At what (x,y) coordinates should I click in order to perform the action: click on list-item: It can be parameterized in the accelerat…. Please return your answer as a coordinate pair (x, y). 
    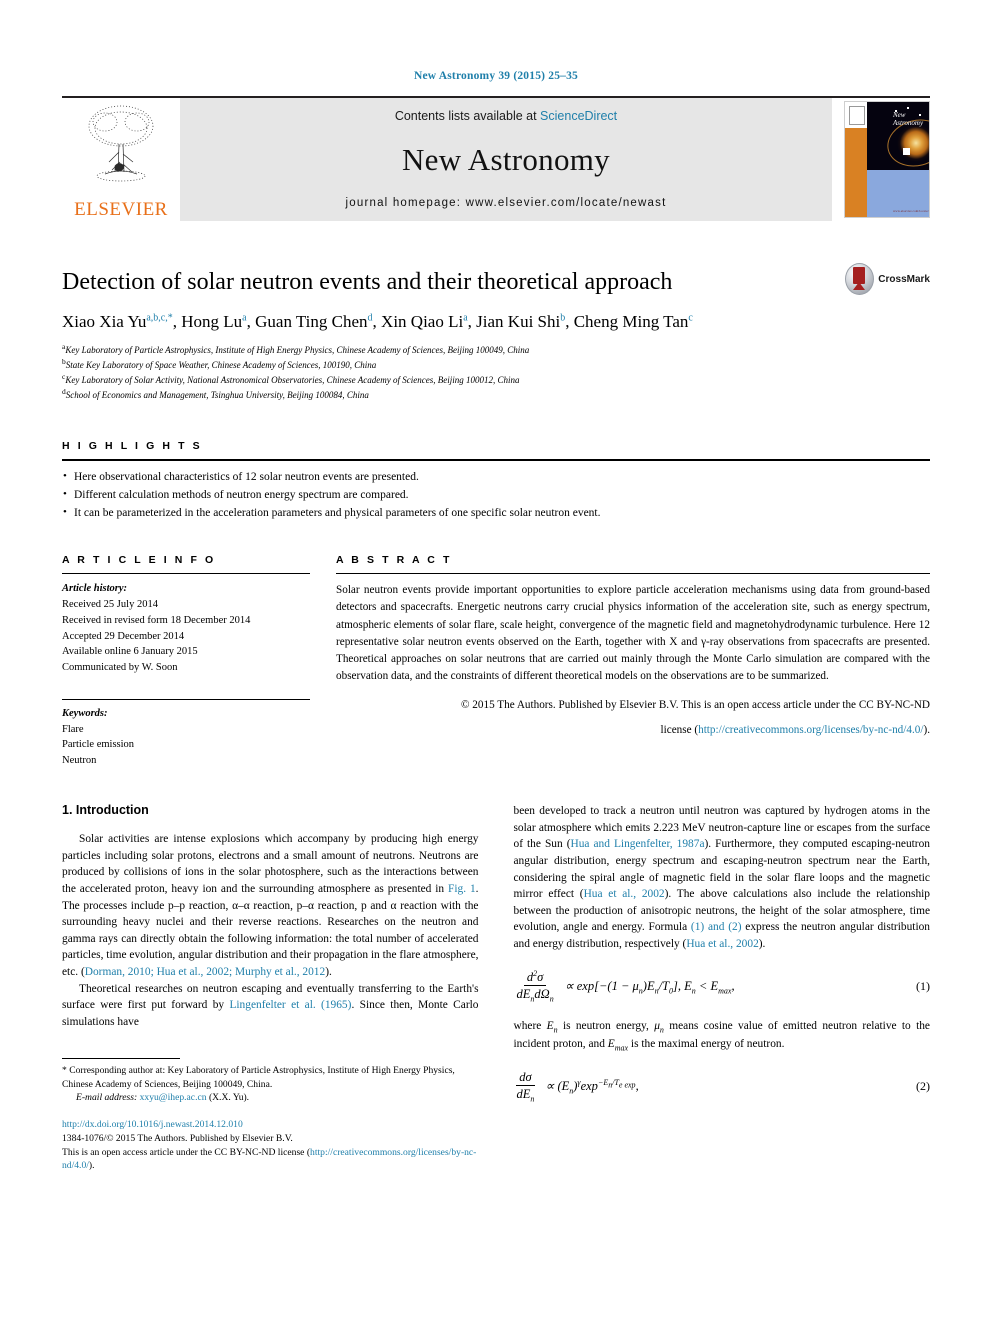
    Looking at the image, I should click on (496, 513).